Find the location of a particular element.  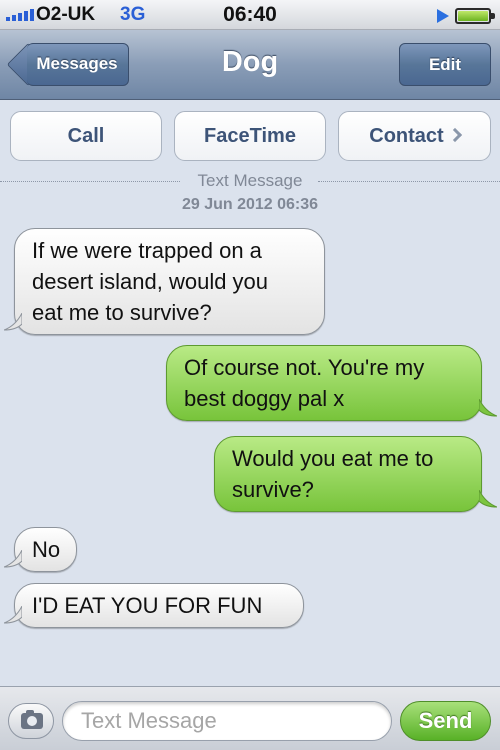

message-line: No is located at coordinates (46, 549).